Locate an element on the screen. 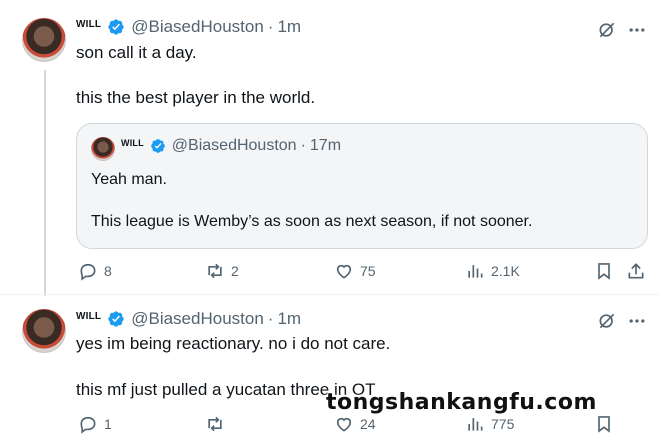  watermark: tongshankangfu.com is located at coordinates (461, 402).